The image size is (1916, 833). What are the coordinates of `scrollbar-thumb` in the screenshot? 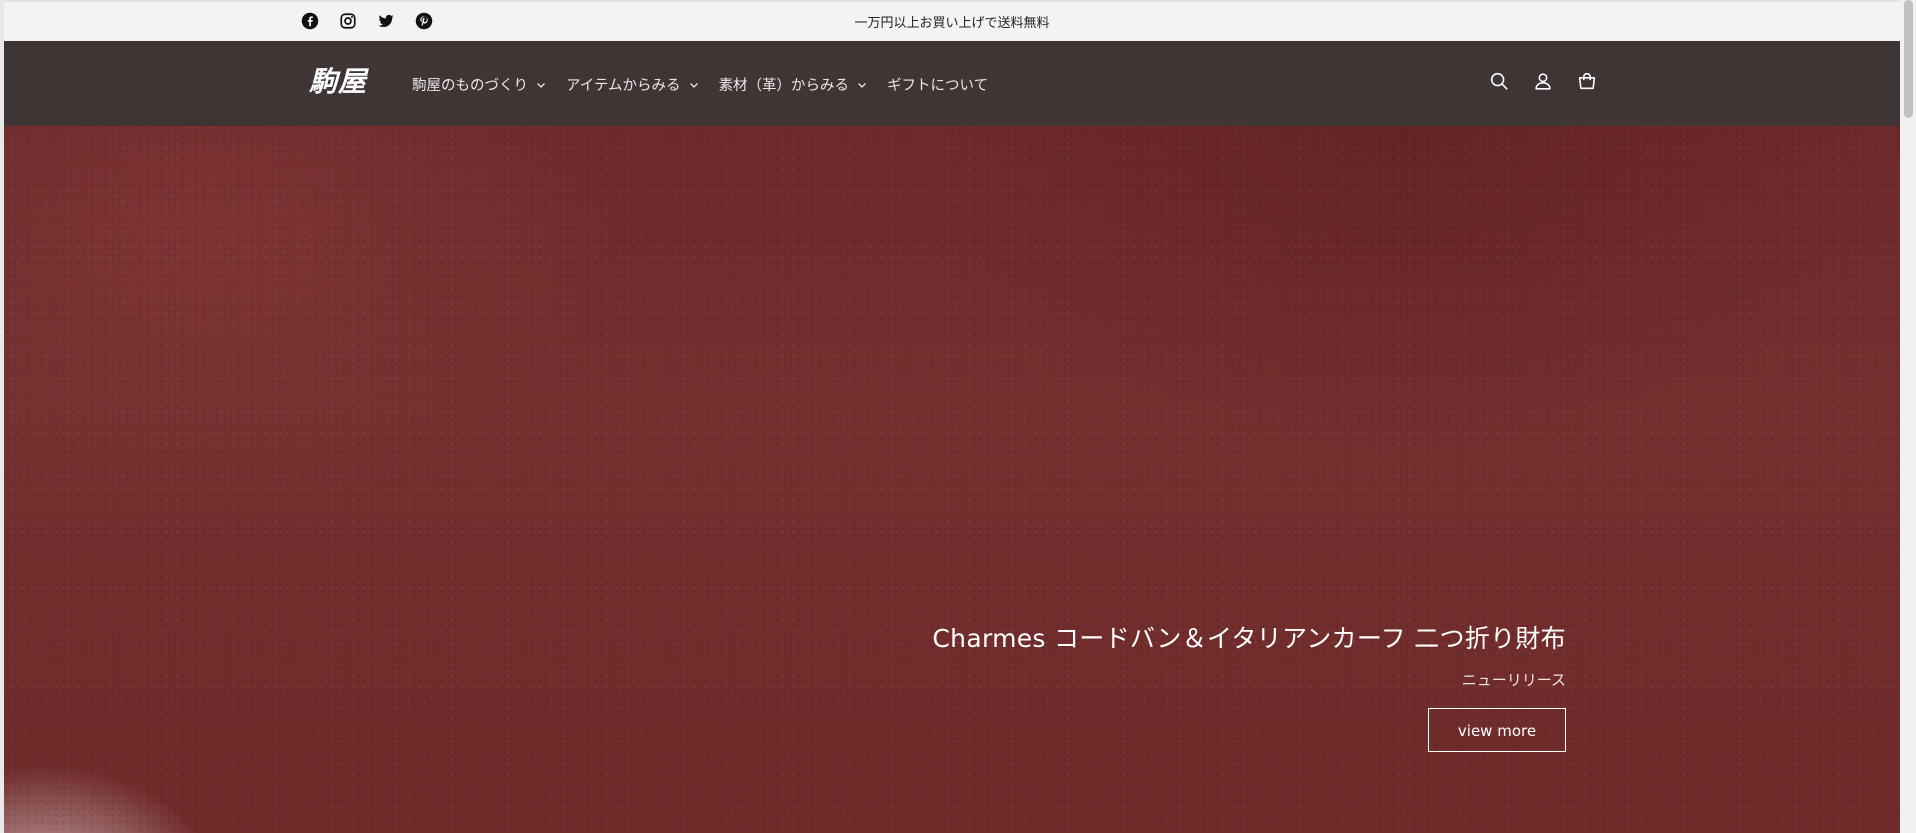 It's located at (1908, 59).